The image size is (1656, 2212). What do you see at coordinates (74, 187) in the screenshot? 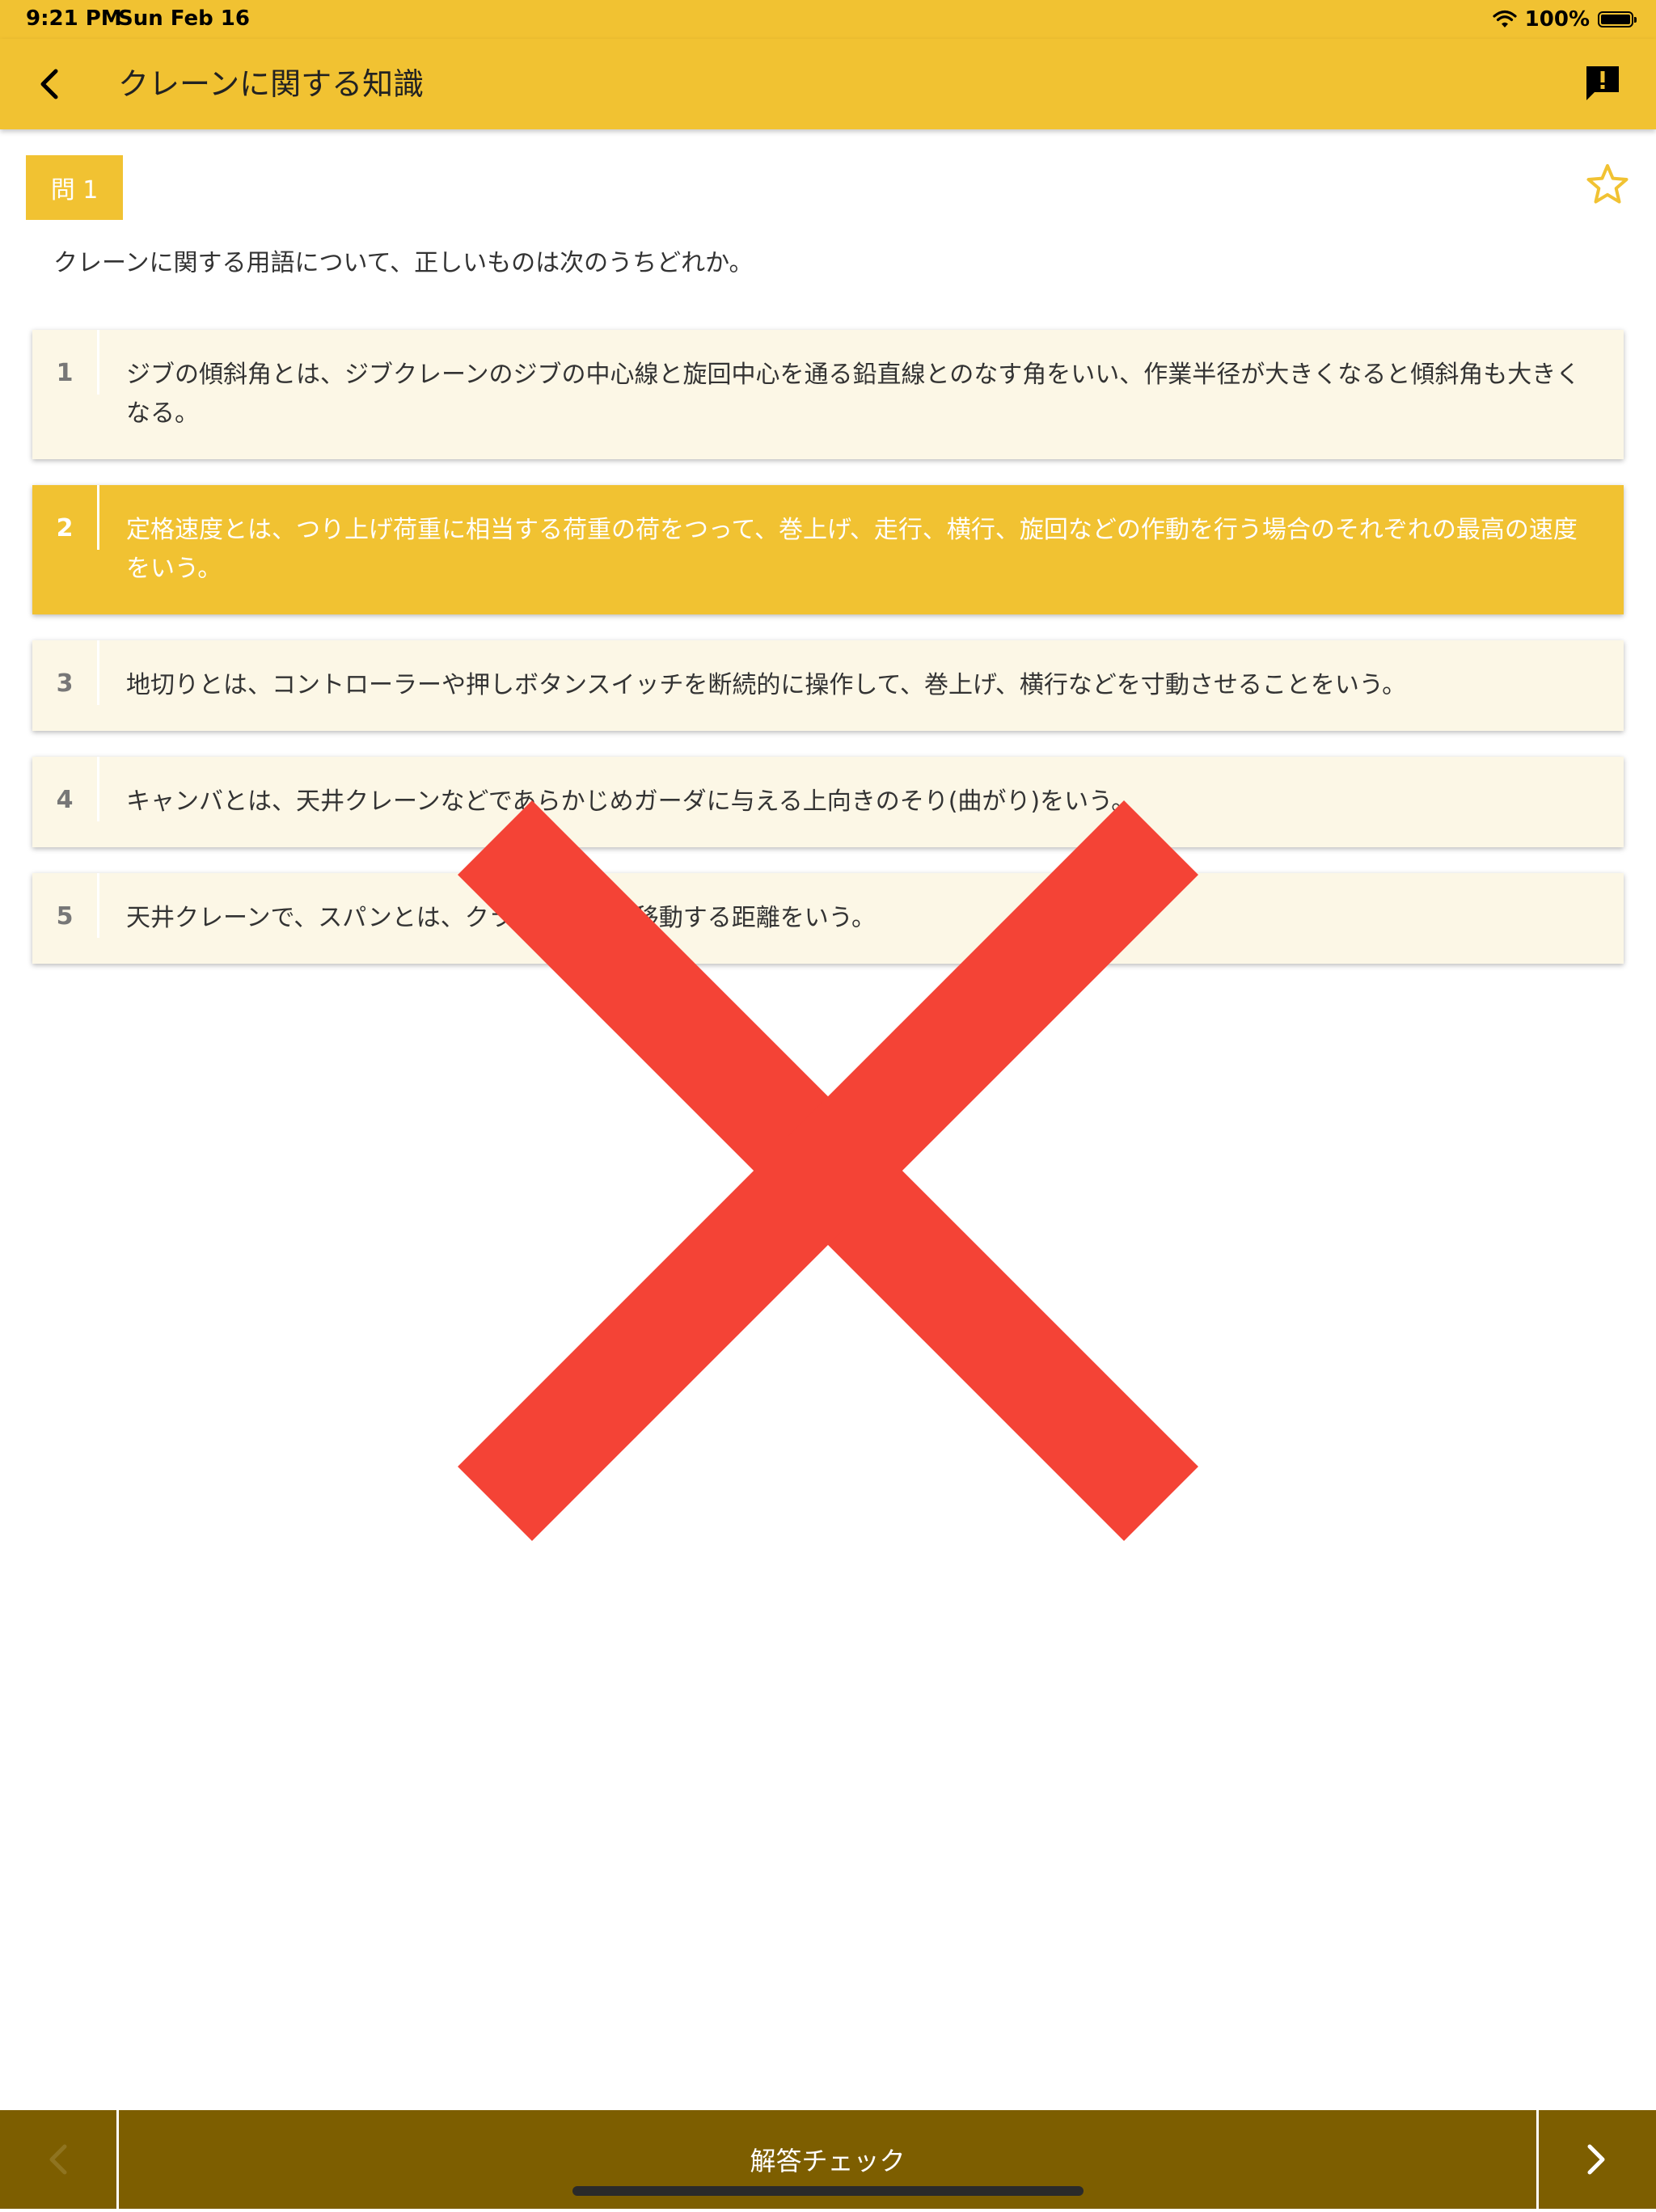
I see `question-number-badge: 問 1` at bounding box center [74, 187].